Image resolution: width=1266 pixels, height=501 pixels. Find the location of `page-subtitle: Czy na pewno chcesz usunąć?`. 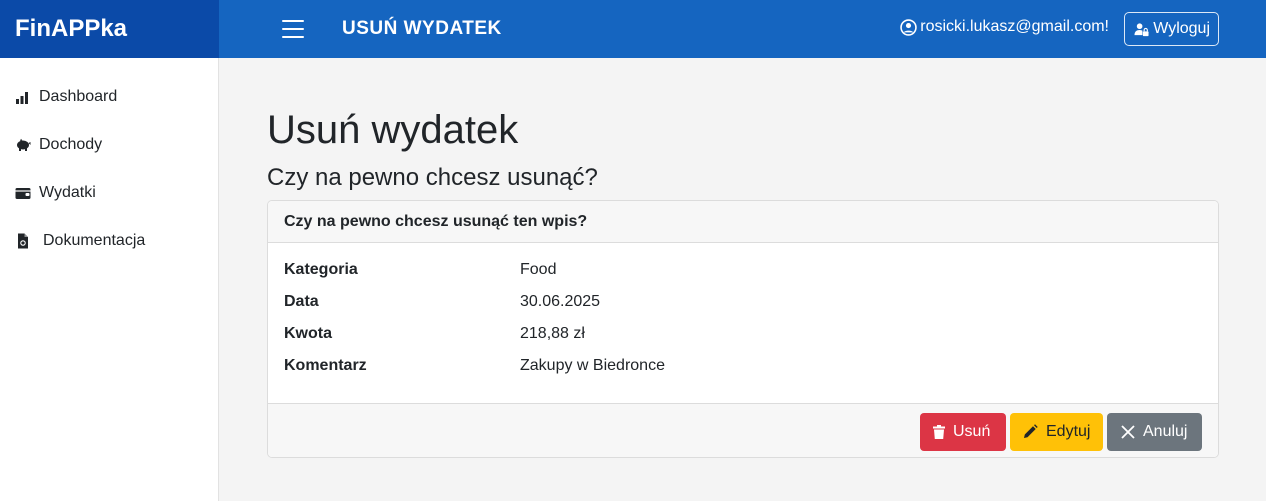

page-subtitle: Czy na pewno chcesz usunąć? is located at coordinates (432, 177).